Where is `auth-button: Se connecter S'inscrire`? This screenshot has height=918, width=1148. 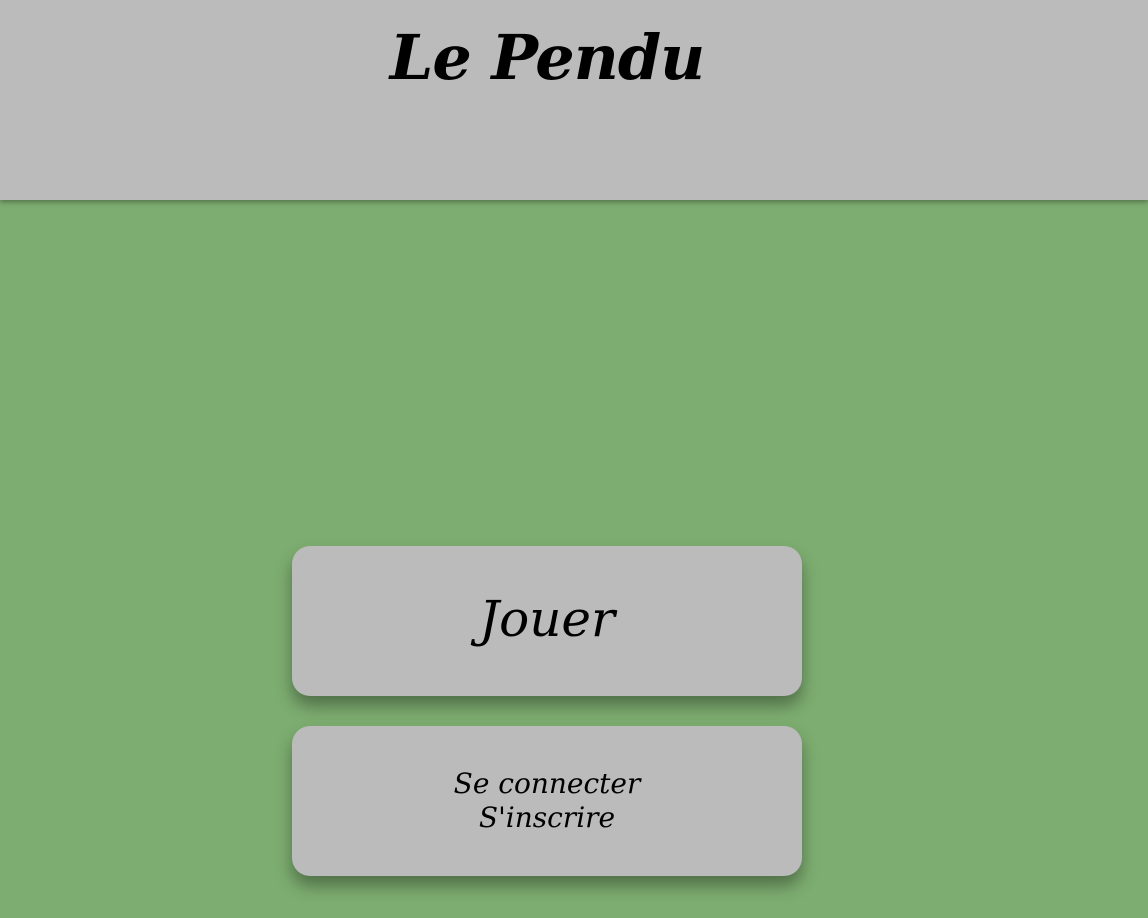 auth-button: Se connecter S'inscrire is located at coordinates (547, 801).